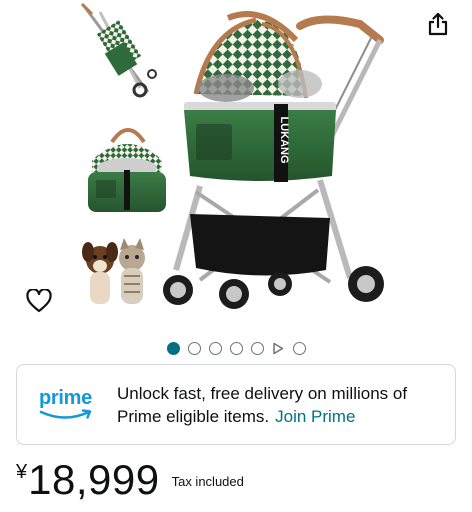  I want to click on puppy-and-kitten-photo, so click(113, 271).